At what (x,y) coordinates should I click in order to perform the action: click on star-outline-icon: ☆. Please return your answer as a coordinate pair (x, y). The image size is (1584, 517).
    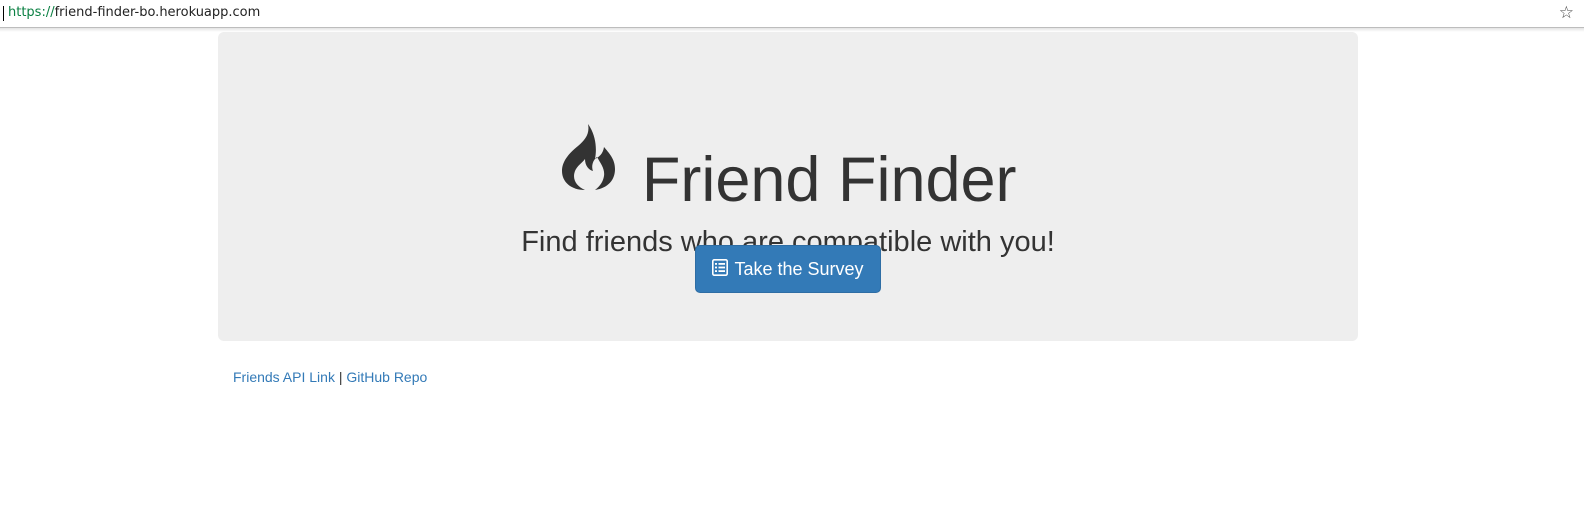
    Looking at the image, I should click on (1566, 13).